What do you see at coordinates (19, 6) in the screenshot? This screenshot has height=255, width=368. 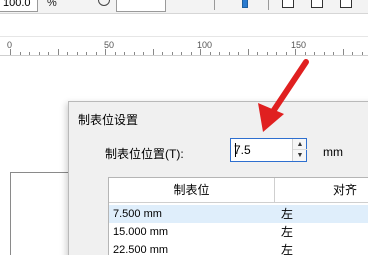 I see `zoom-input: 100.0` at bounding box center [19, 6].